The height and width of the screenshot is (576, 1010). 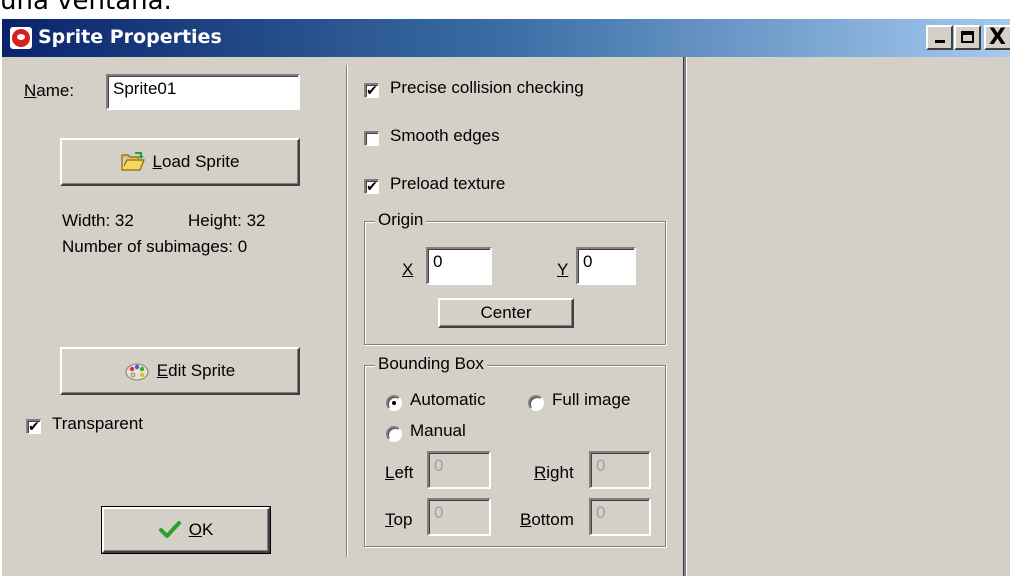 I want to click on palette-icon, so click(x=137, y=372).